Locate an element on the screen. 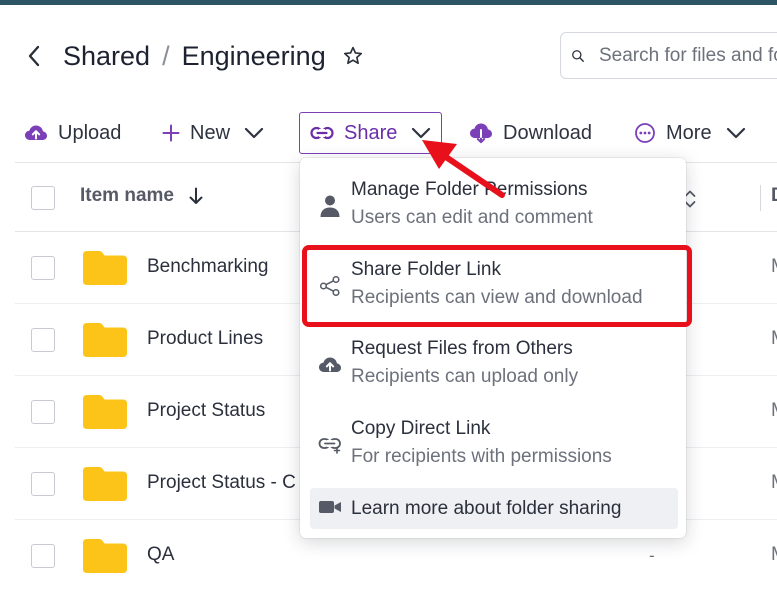 This screenshot has height=589, width=777. new-button: New is located at coordinates (213, 133).